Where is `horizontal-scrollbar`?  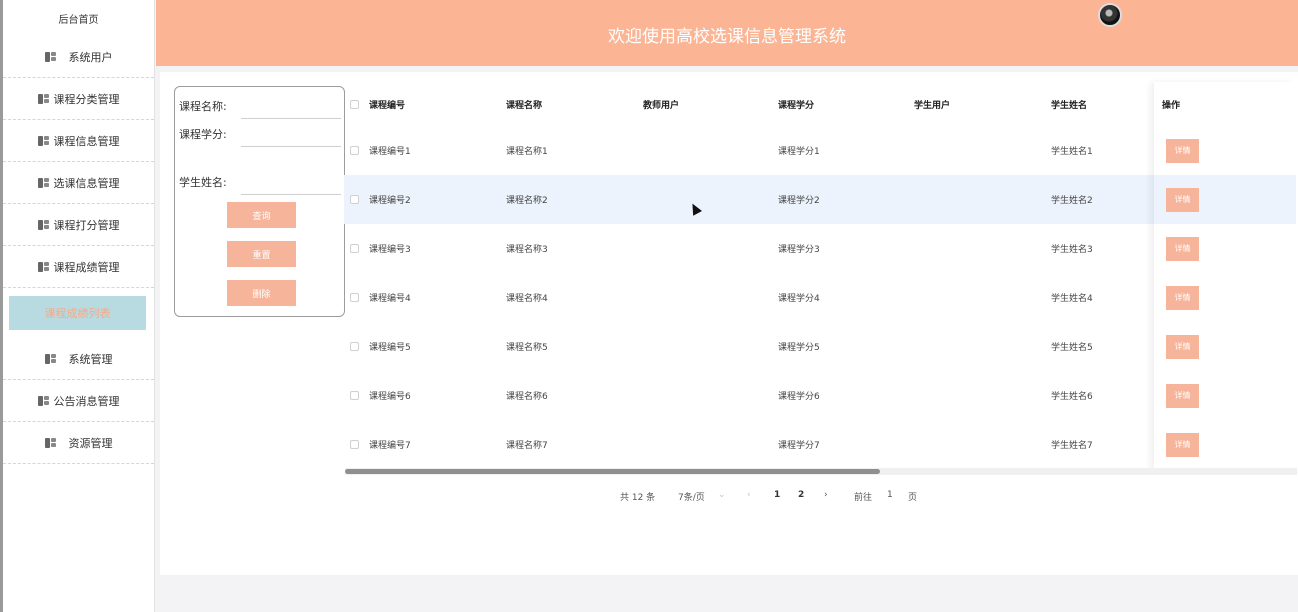
horizontal-scrollbar is located at coordinates (612, 471).